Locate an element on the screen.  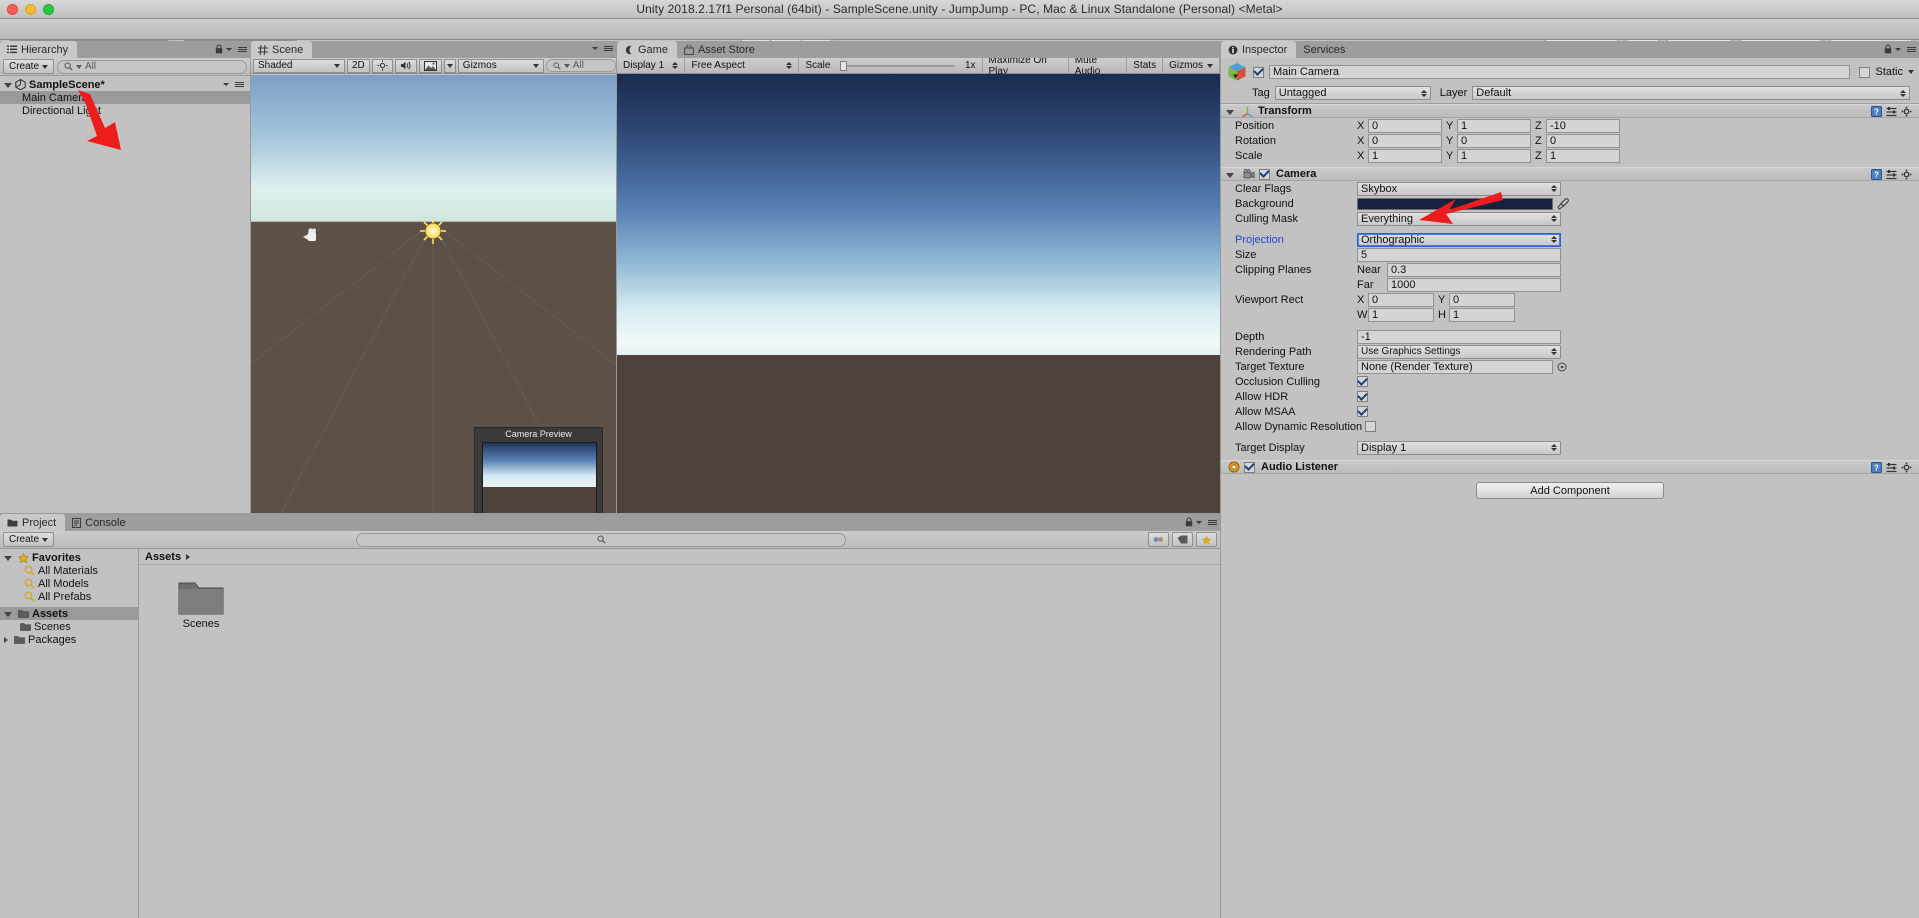
camera-component-header: Camera ? is located at coordinates (1570, 174).